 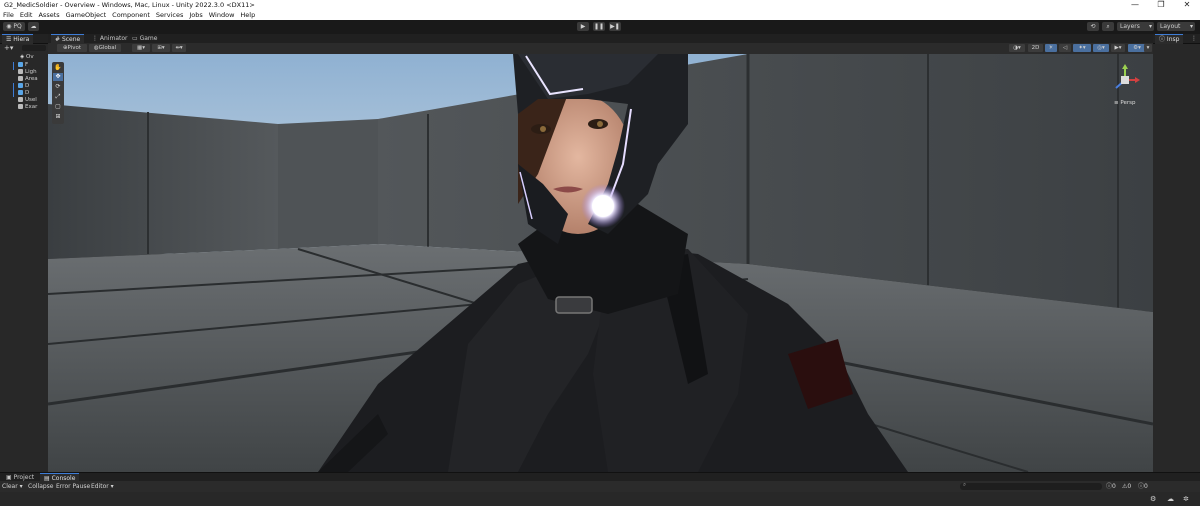 What do you see at coordinates (1191, 26) in the screenshot?
I see `chevron-down-icon: ▾` at bounding box center [1191, 26].